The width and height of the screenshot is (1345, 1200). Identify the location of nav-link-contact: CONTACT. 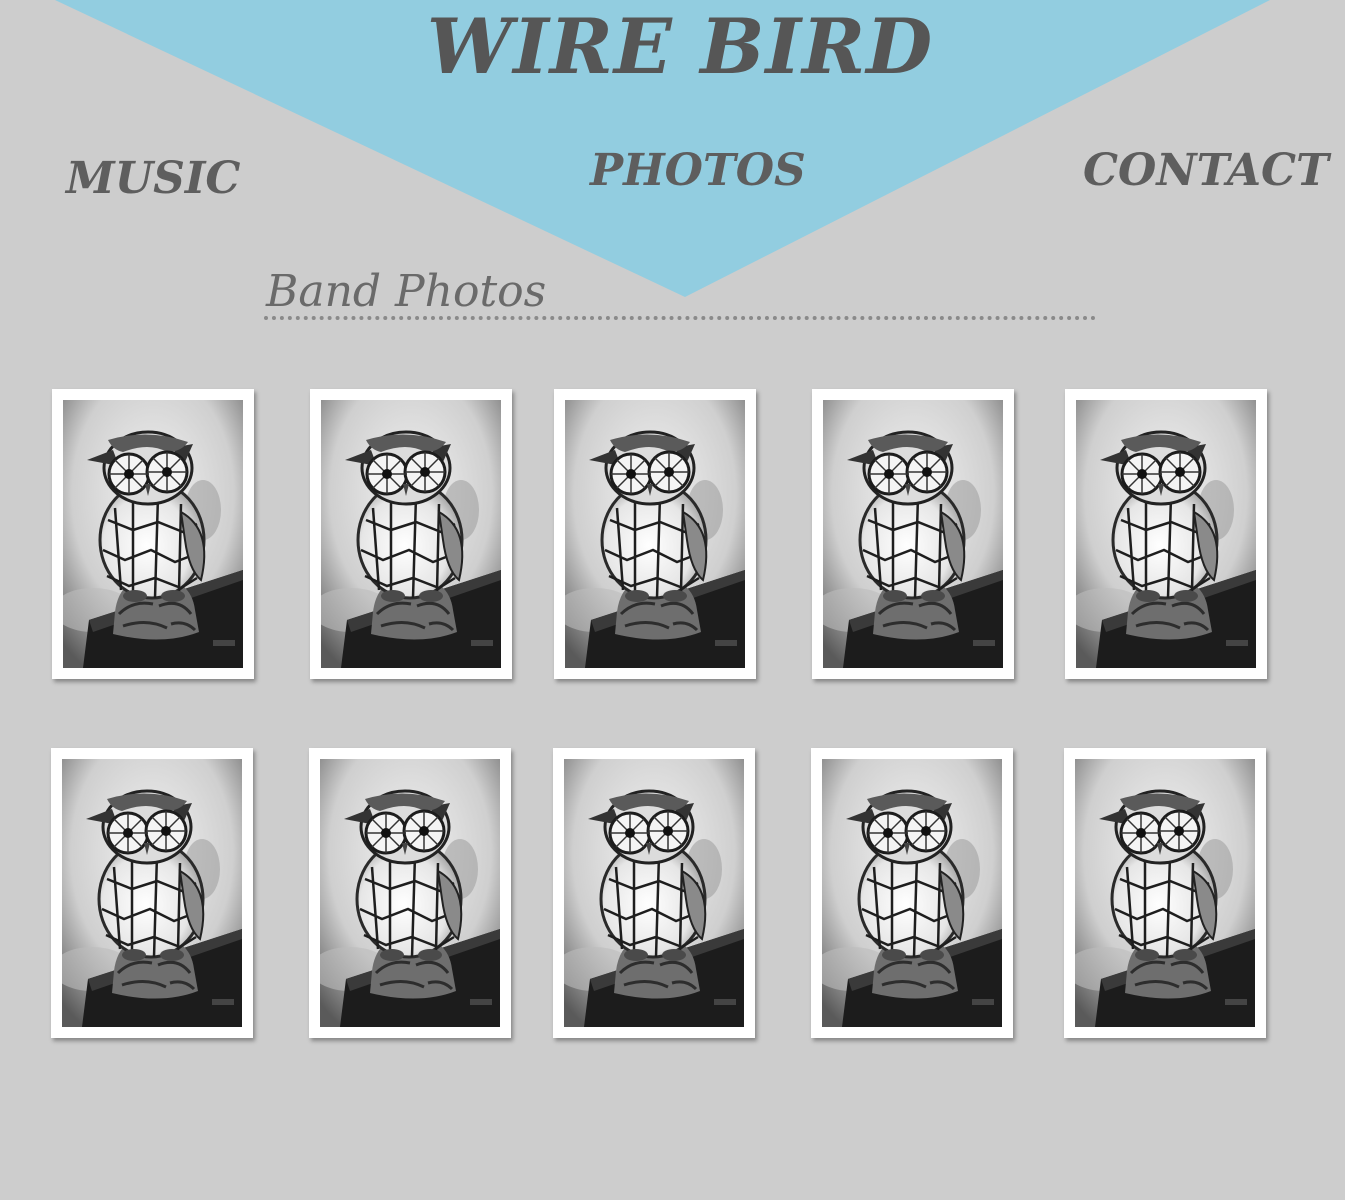
(1206, 171).